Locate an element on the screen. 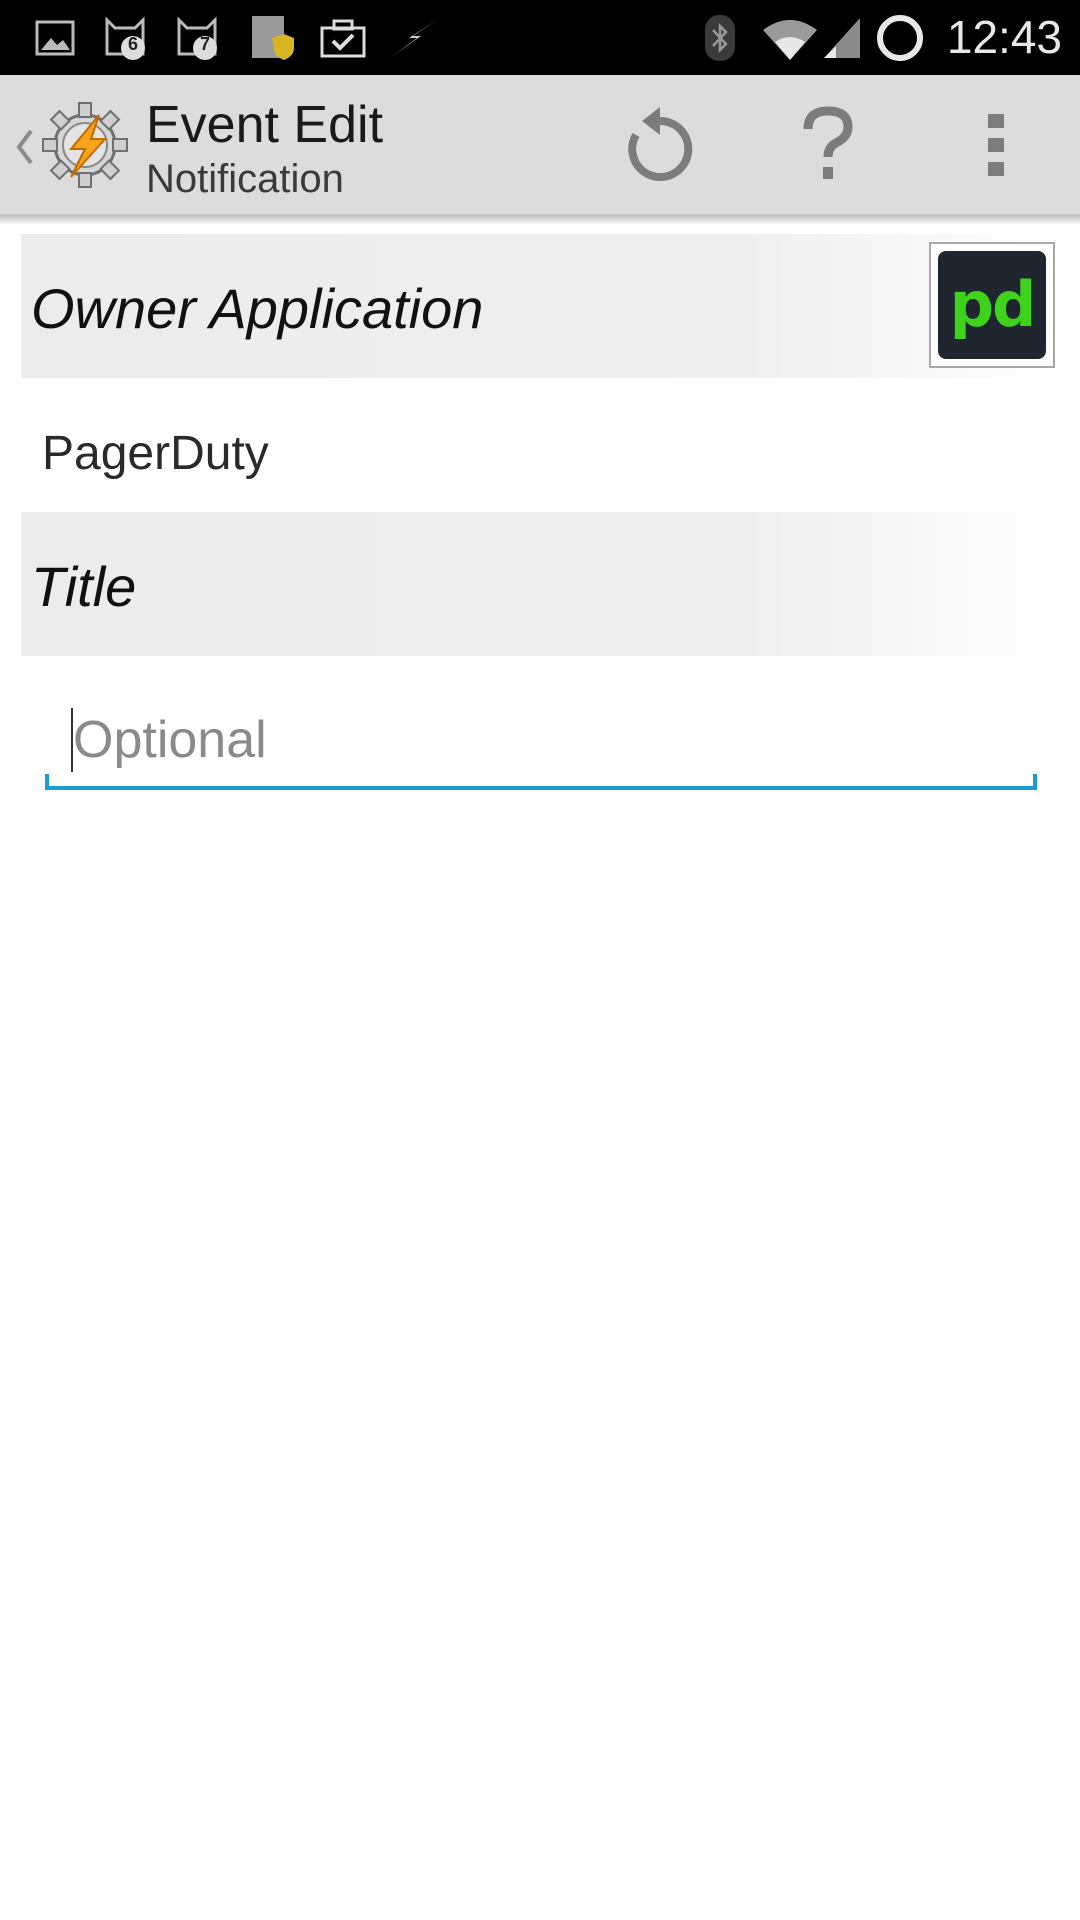 The width and height of the screenshot is (1080, 1920). status-time: 12:43 is located at coordinates (1004, 37).